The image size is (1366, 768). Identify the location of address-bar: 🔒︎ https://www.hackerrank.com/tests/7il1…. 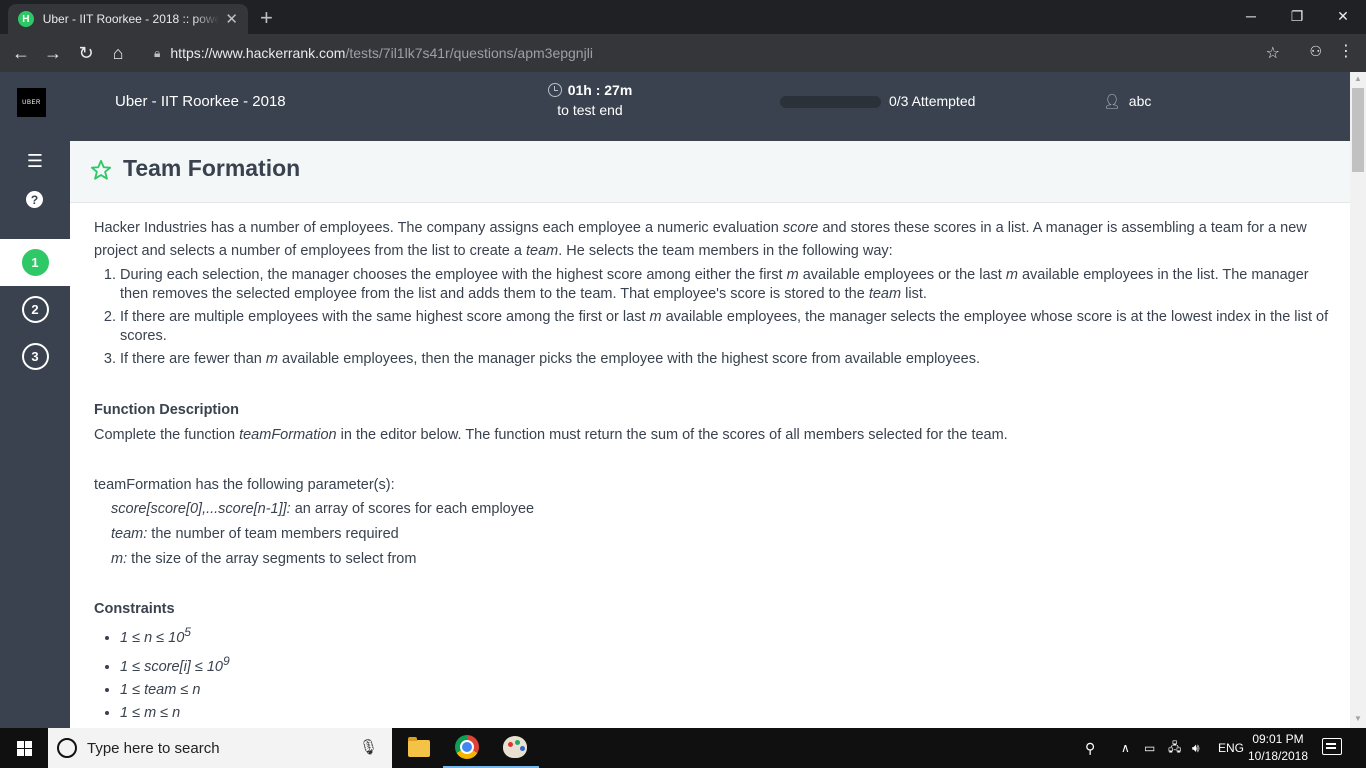
(715, 53).